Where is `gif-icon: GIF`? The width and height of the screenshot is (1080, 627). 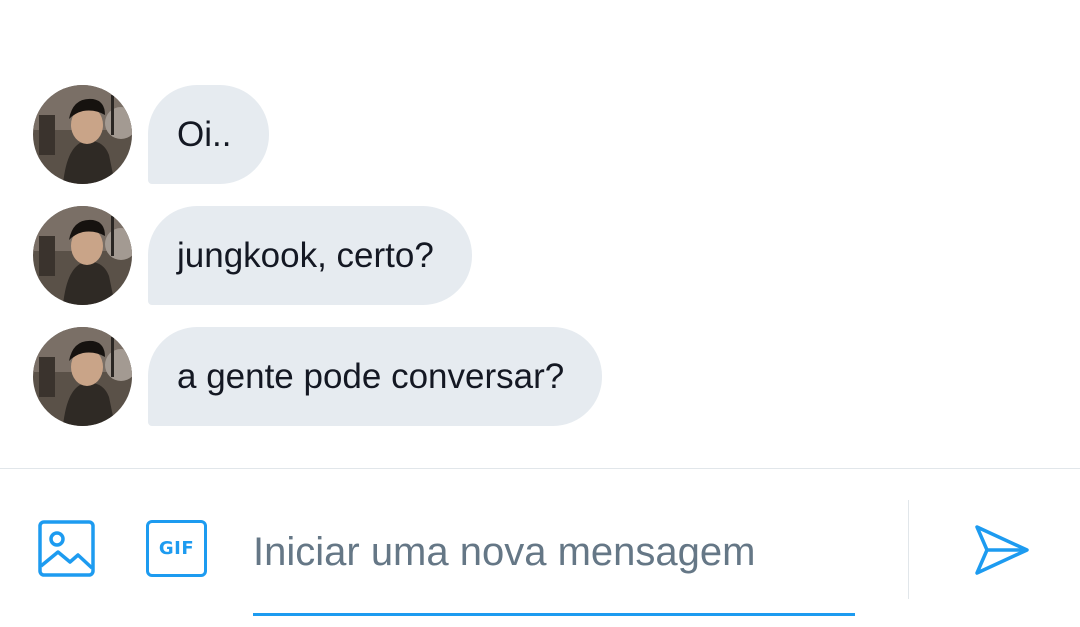
gif-icon: GIF is located at coordinates (176, 548).